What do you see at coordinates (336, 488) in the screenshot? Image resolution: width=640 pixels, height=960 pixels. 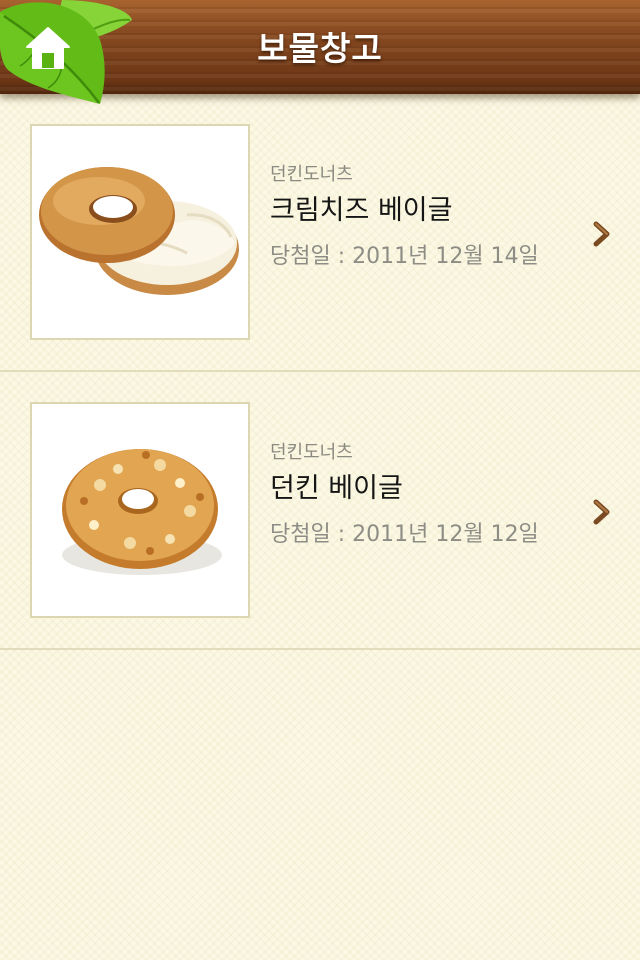 I see `item-name: 던킨 베이글` at bounding box center [336, 488].